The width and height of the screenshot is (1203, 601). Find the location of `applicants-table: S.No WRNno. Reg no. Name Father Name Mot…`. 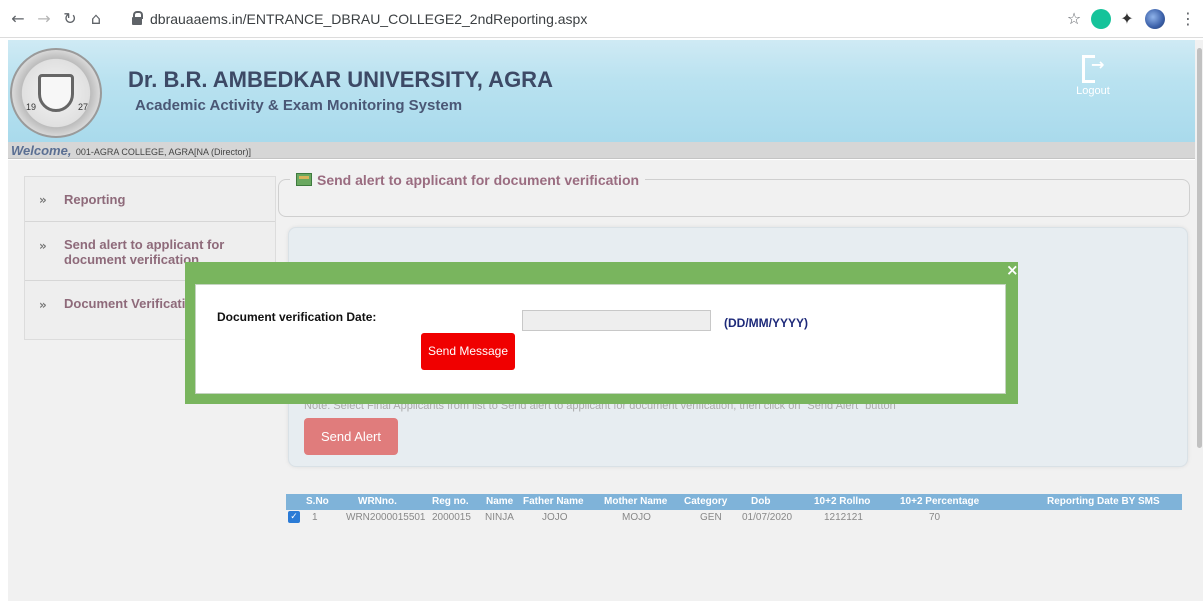

applicants-table: S.No WRNno. Reg no. Name Father Name Mot… is located at coordinates (734, 510).